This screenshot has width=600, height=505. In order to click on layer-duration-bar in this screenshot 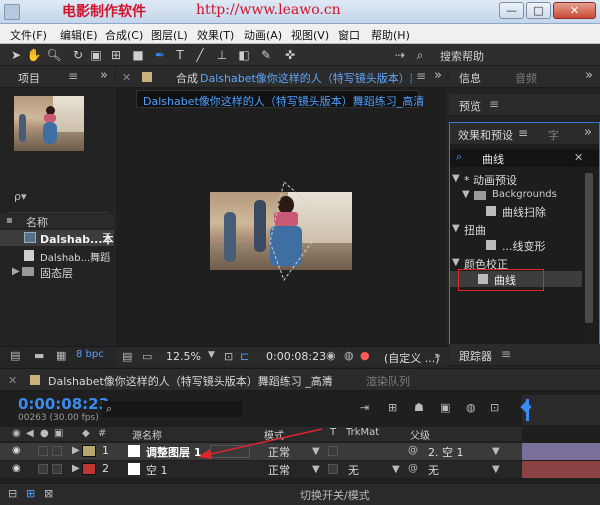, I will do `click(561, 469)`.